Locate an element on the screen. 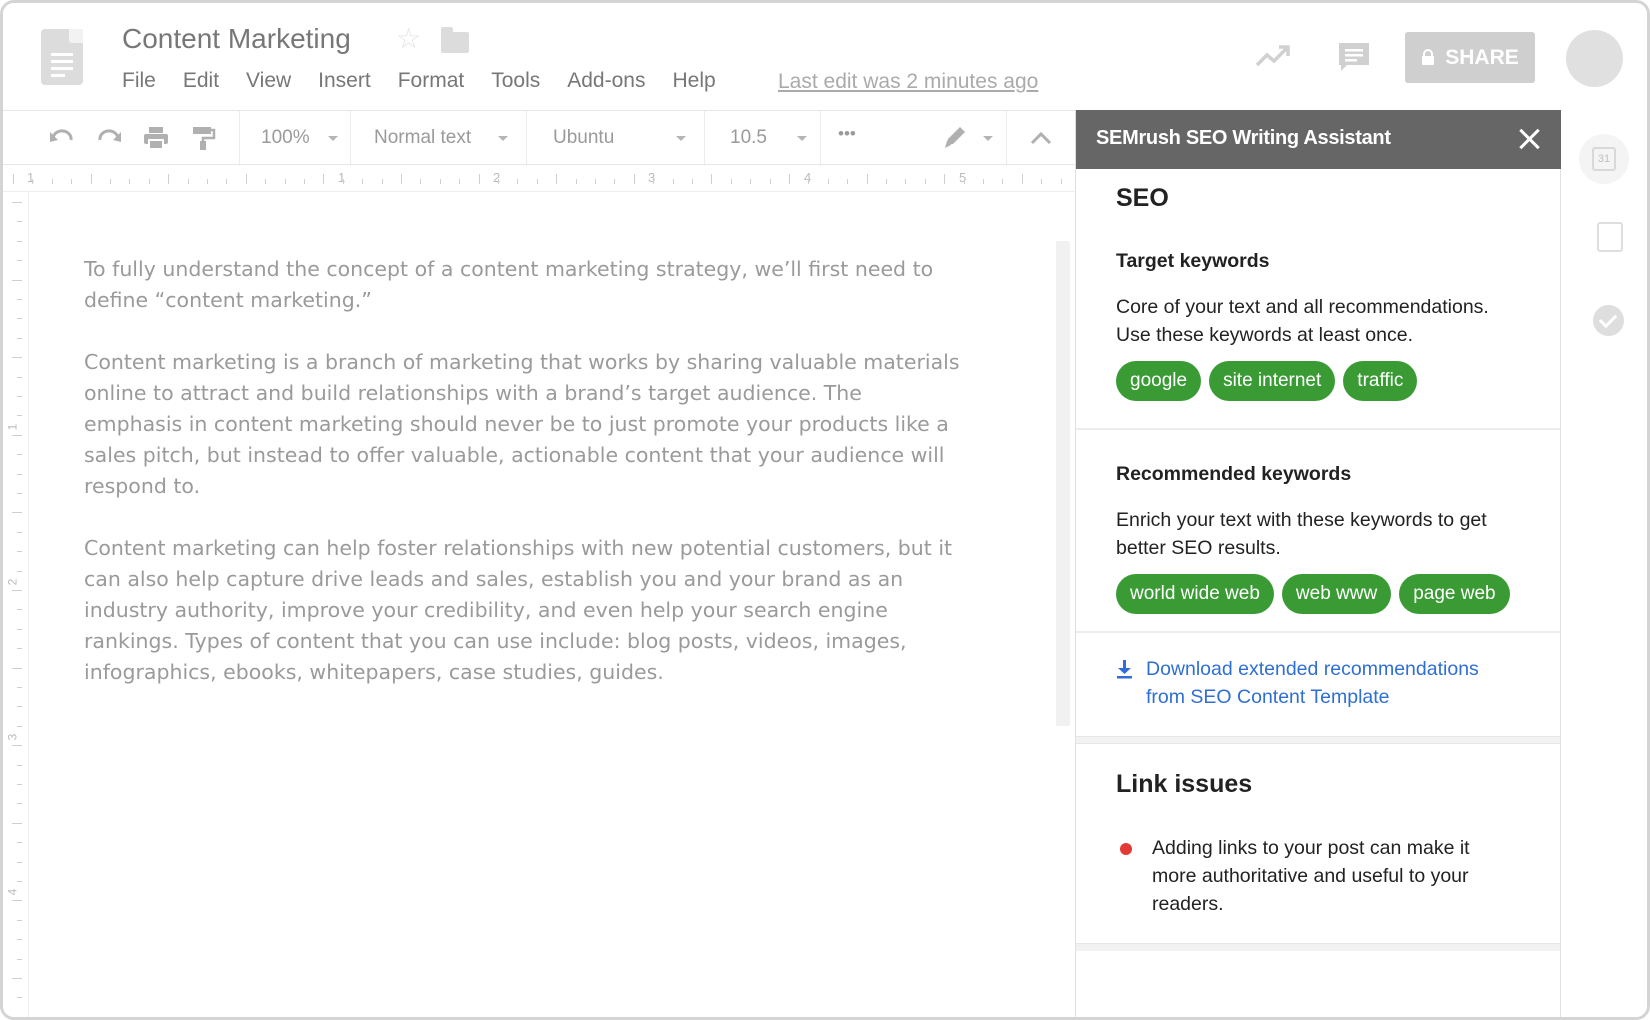  horizontal-ruler: 1 1 2 3 4 5 is located at coordinates (539, 179).